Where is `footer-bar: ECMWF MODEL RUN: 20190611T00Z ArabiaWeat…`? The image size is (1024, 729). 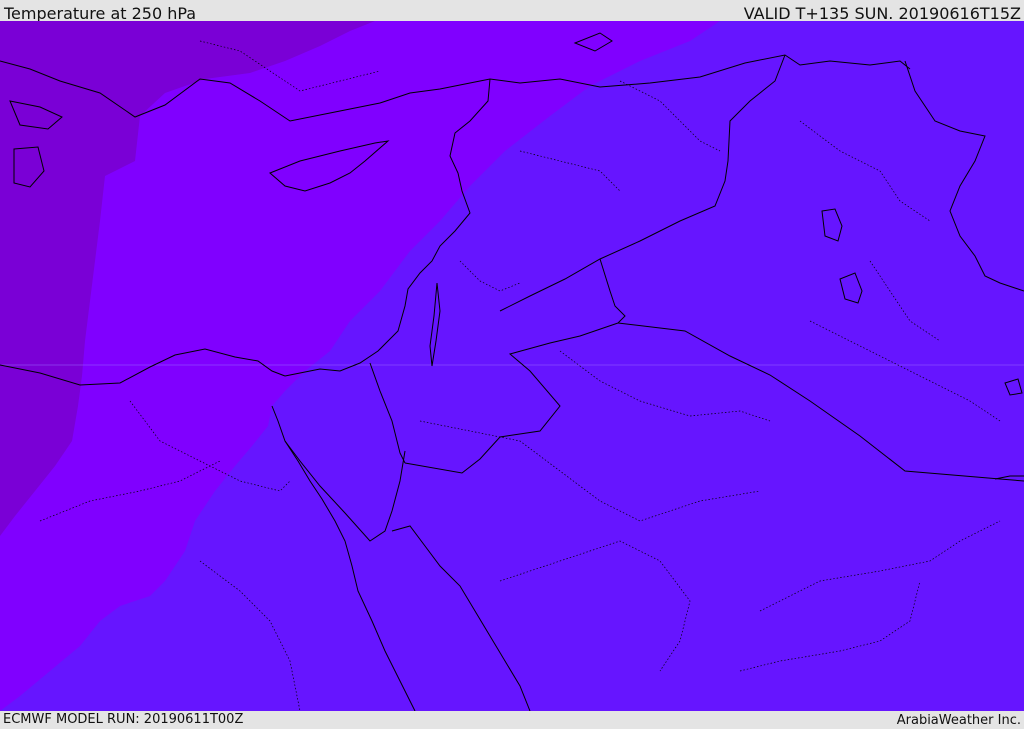 footer-bar: ECMWF MODEL RUN: 20190611T00Z ArabiaWeat… is located at coordinates (512, 720).